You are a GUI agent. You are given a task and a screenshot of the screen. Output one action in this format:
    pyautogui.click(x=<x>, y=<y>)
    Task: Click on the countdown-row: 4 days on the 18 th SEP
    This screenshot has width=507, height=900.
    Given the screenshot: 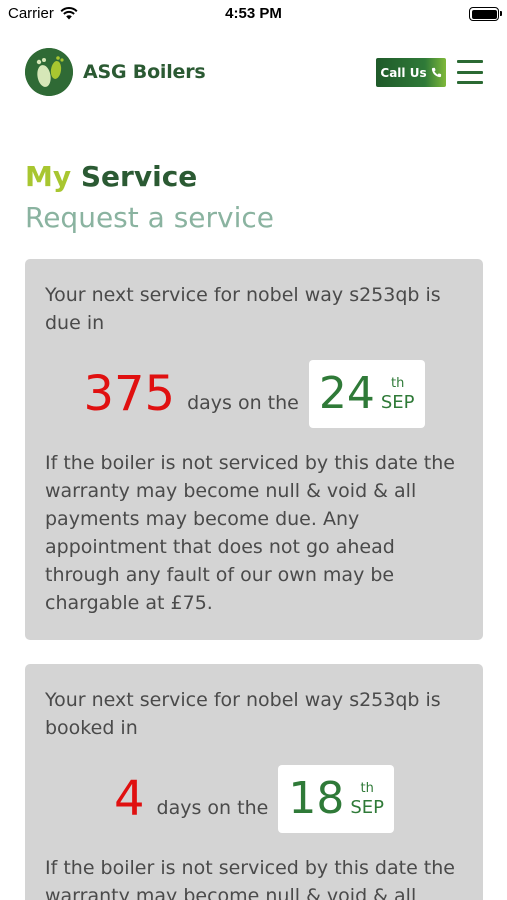 What is the action you would take?
    pyautogui.click(x=254, y=799)
    